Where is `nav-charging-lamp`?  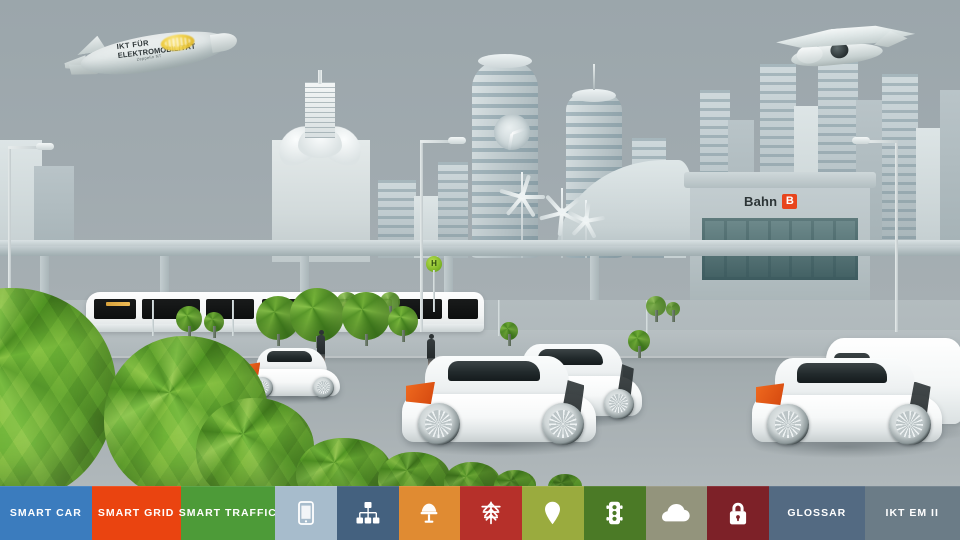 nav-charging-lamp is located at coordinates (429, 513).